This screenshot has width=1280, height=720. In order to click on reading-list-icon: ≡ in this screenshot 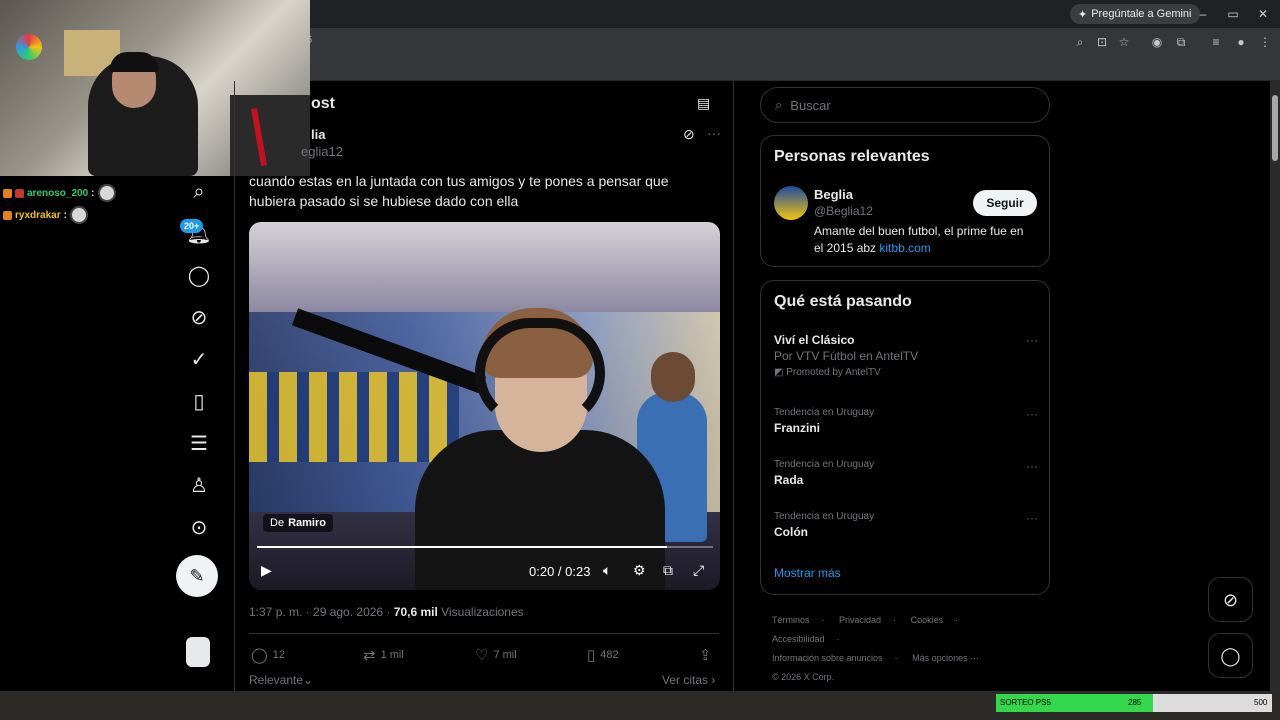, I will do `click(1216, 42)`.